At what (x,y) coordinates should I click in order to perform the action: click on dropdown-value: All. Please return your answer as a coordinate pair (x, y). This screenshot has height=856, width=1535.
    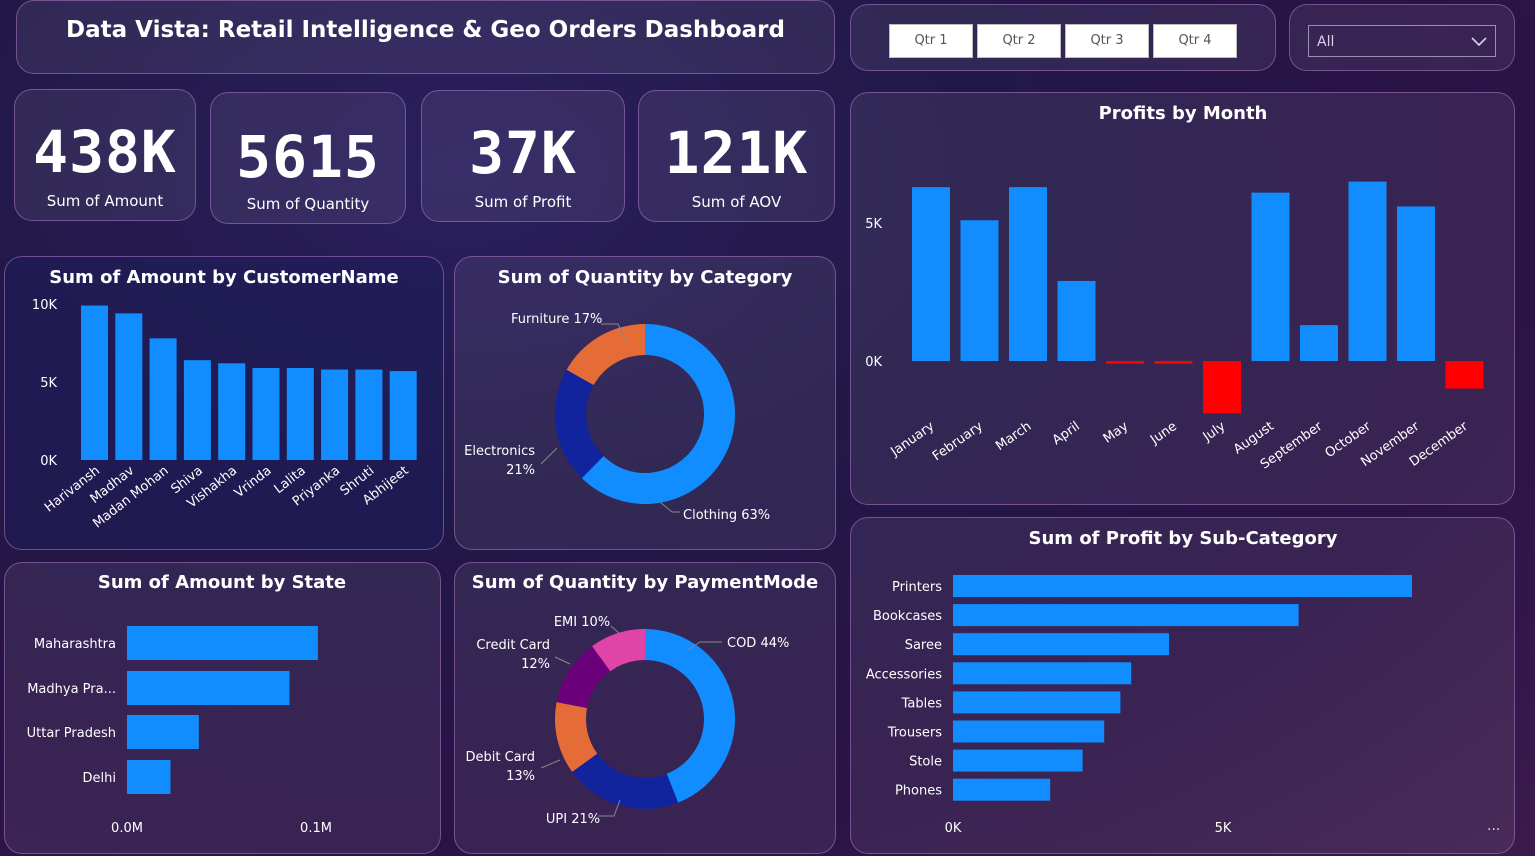
    Looking at the image, I should click on (1326, 42).